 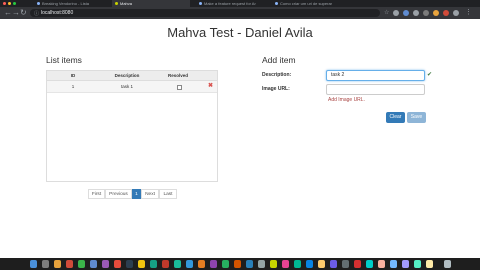 I want to click on column-header-id: ID, so click(x=73, y=75).